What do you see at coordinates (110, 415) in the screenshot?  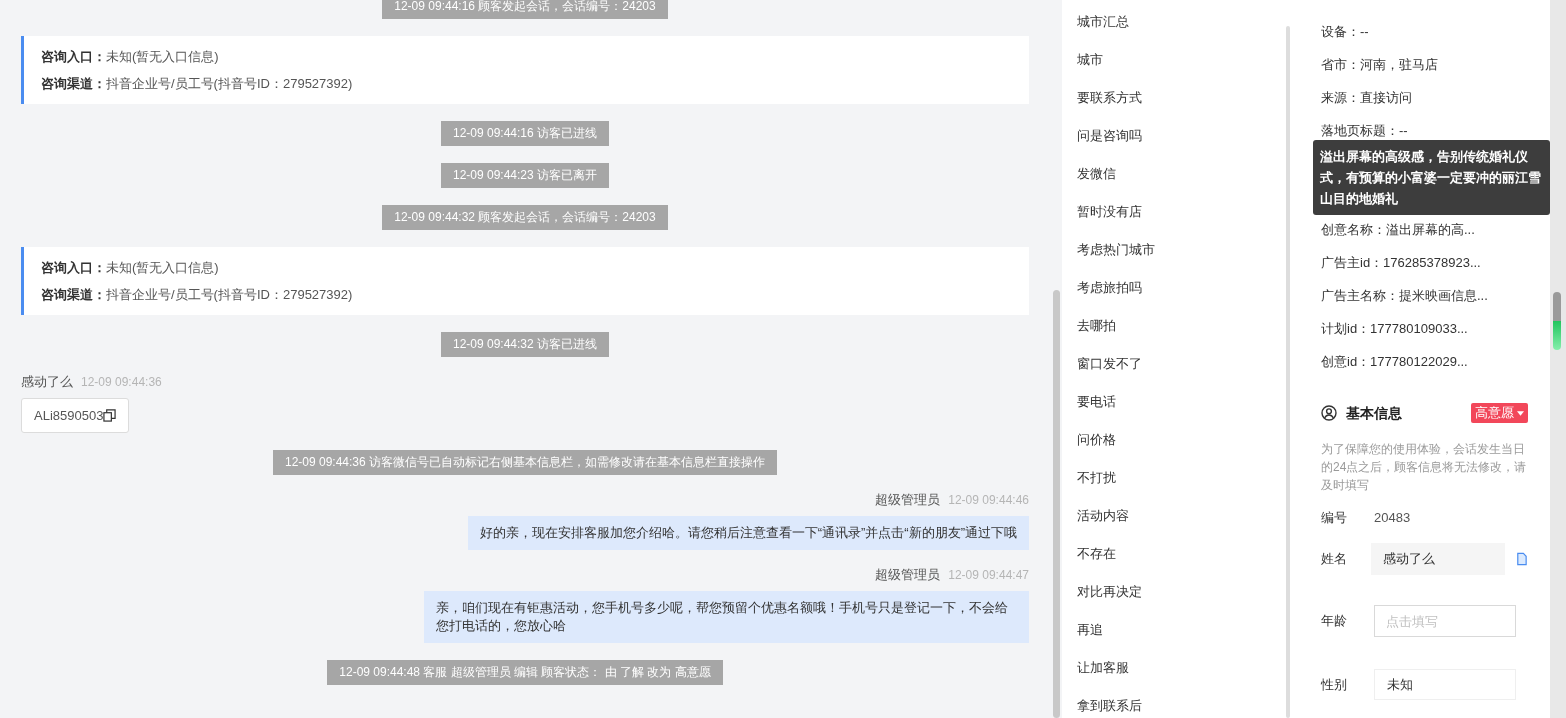 I see `copy-icon` at bounding box center [110, 415].